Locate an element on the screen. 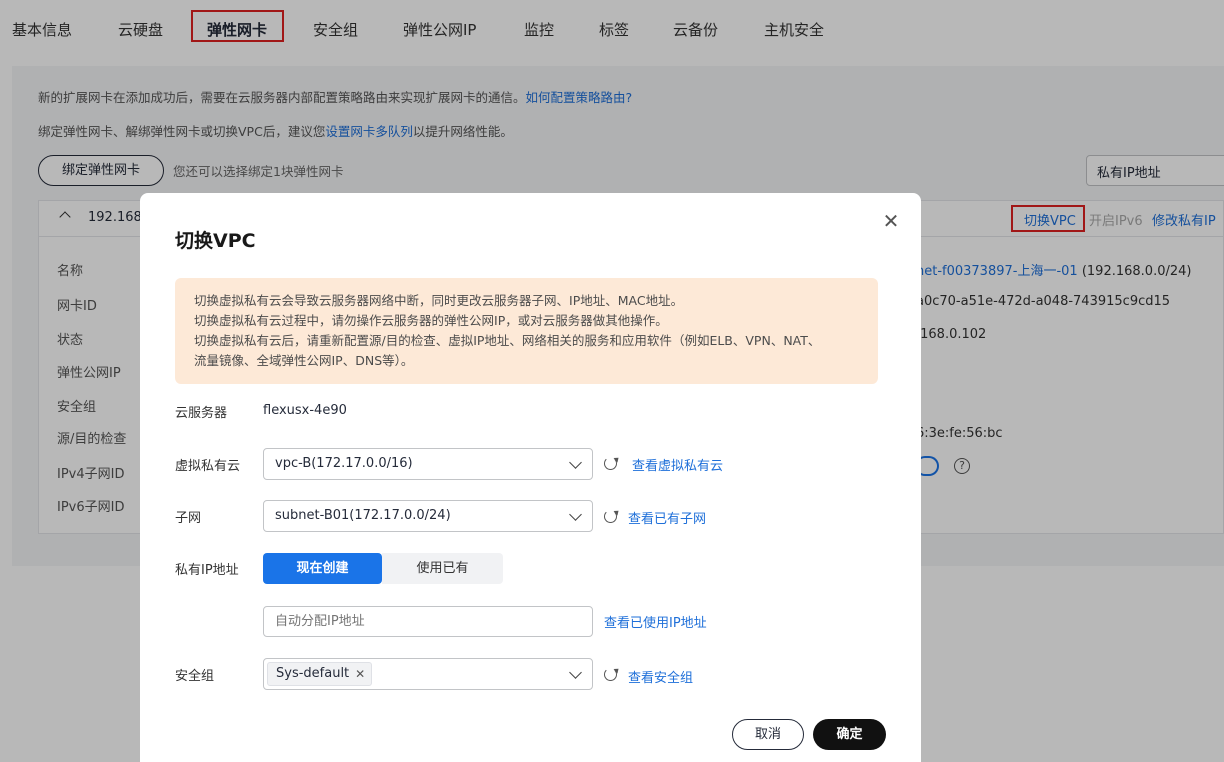  security-group-tag: Sys-default ✕ is located at coordinates (320, 674).